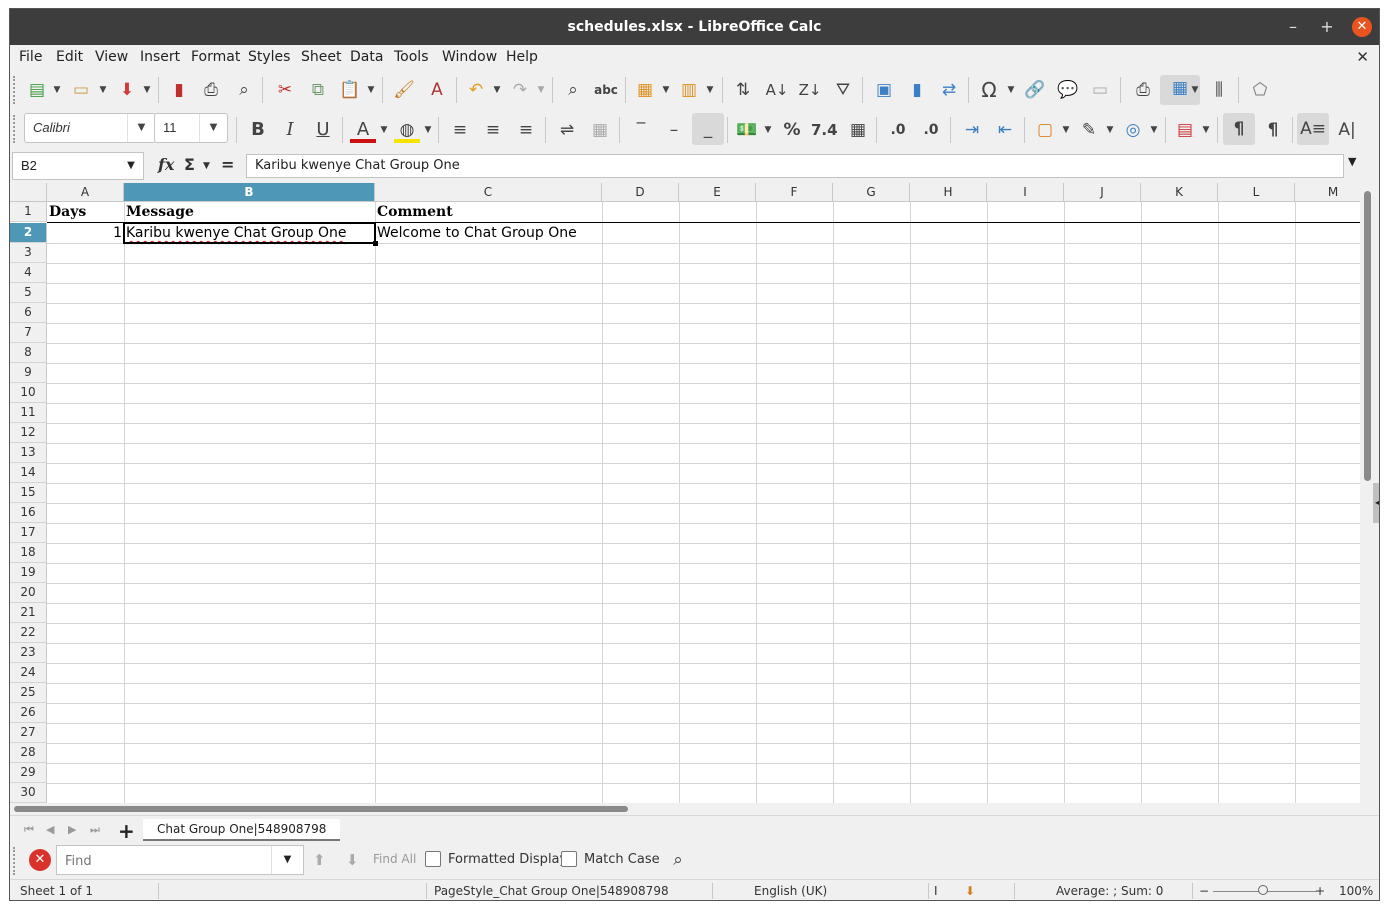  What do you see at coordinates (258, 130) in the screenshot?
I see `bold-icon: B` at bounding box center [258, 130].